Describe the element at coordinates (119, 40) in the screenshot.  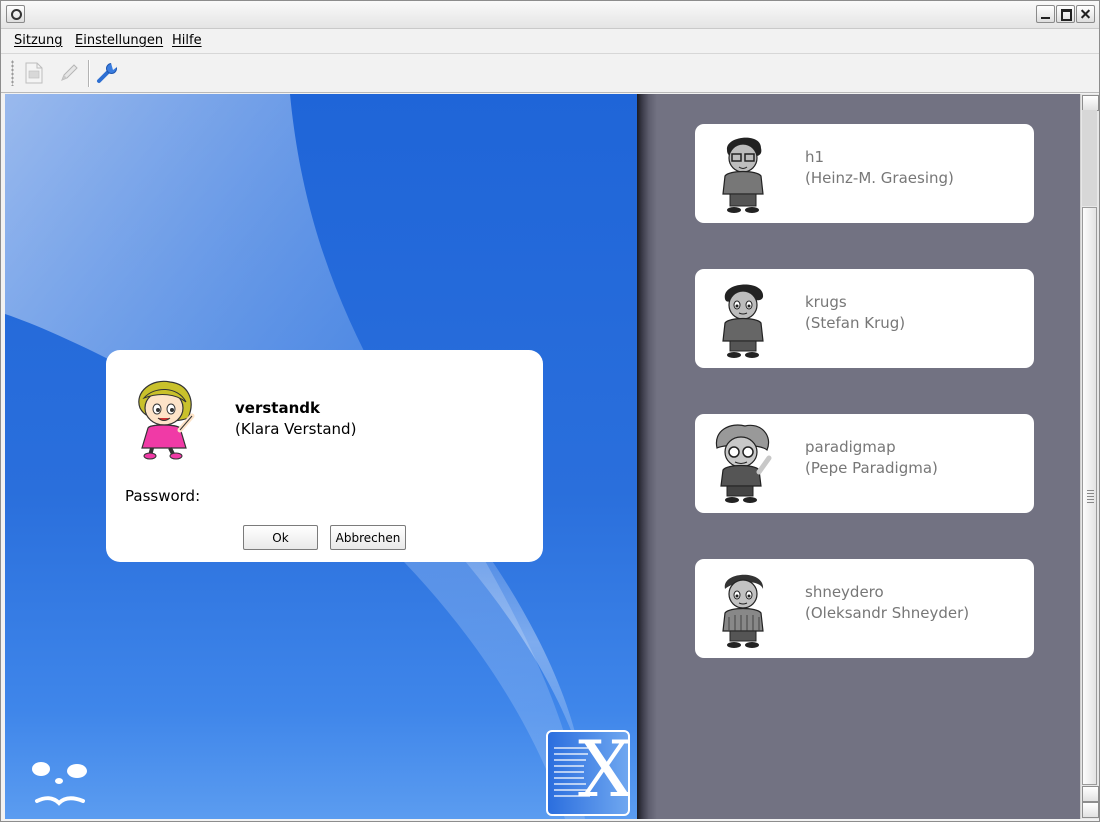
I see `menu-einstellungen: Einstellungen` at that location.